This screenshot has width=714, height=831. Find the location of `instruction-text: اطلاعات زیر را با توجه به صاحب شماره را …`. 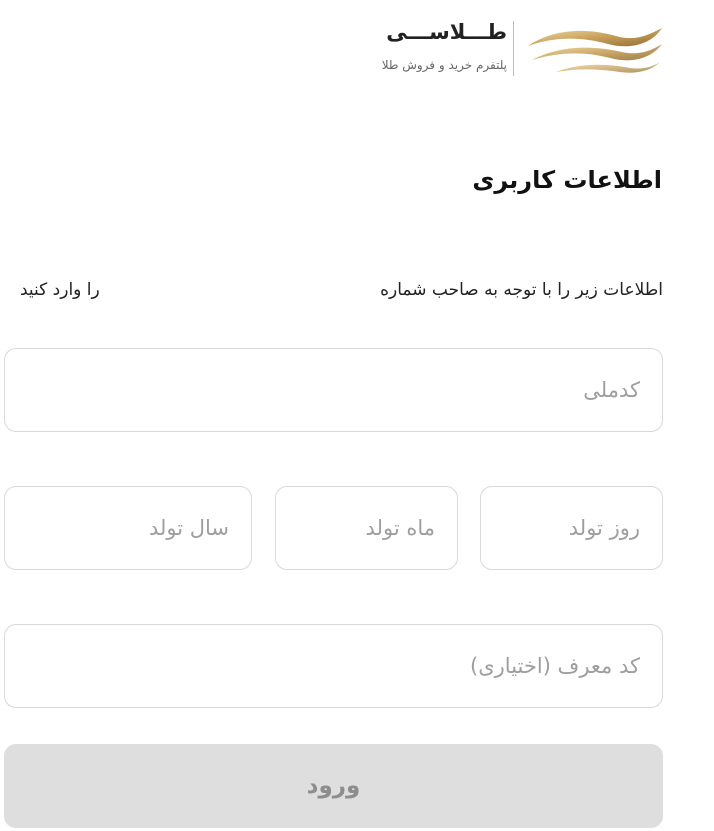

instruction-text: اطلاعات زیر را با توجه به صاحب شماره را … is located at coordinates (341, 294).